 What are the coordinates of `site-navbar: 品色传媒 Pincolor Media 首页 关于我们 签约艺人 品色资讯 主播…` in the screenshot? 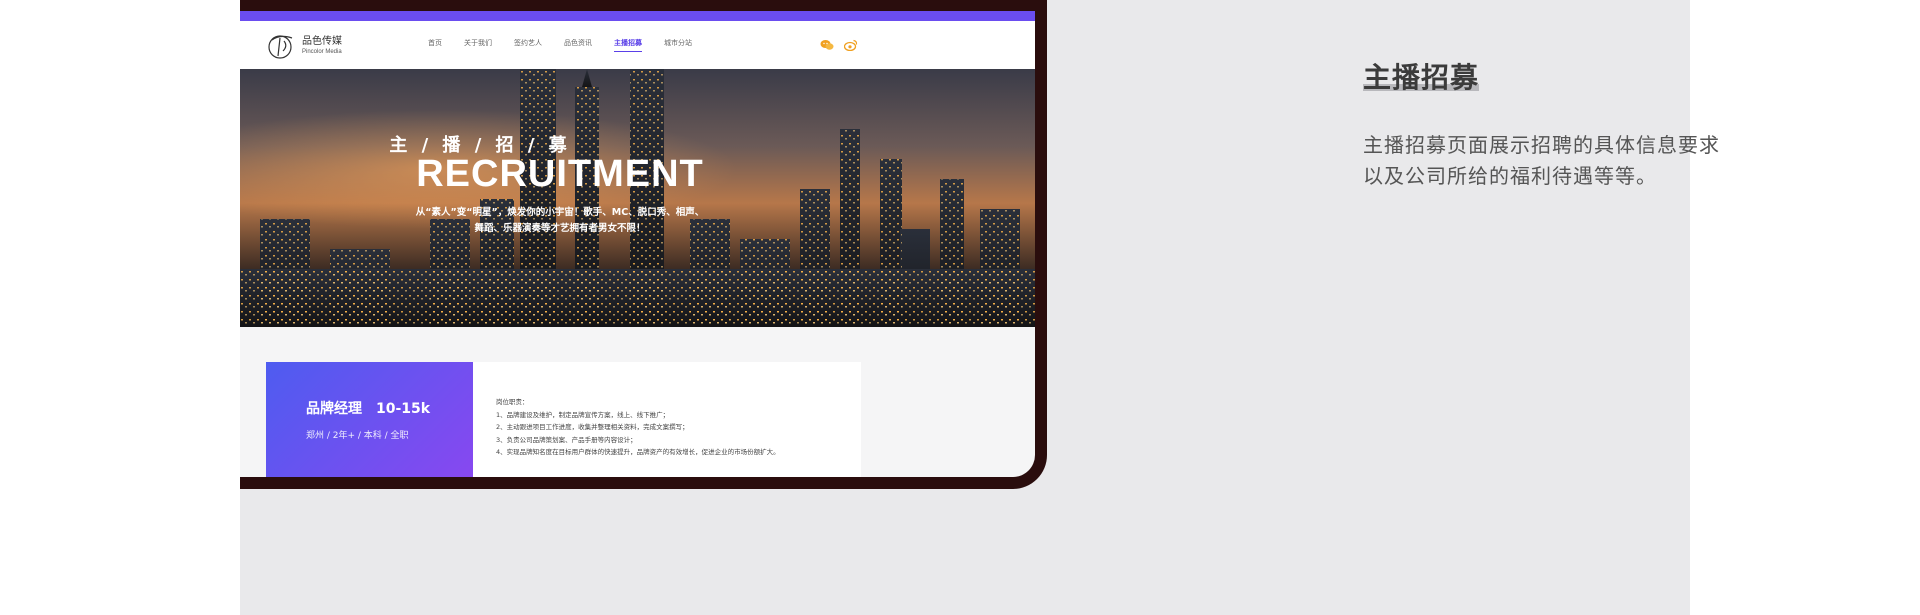 It's located at (637, 45).